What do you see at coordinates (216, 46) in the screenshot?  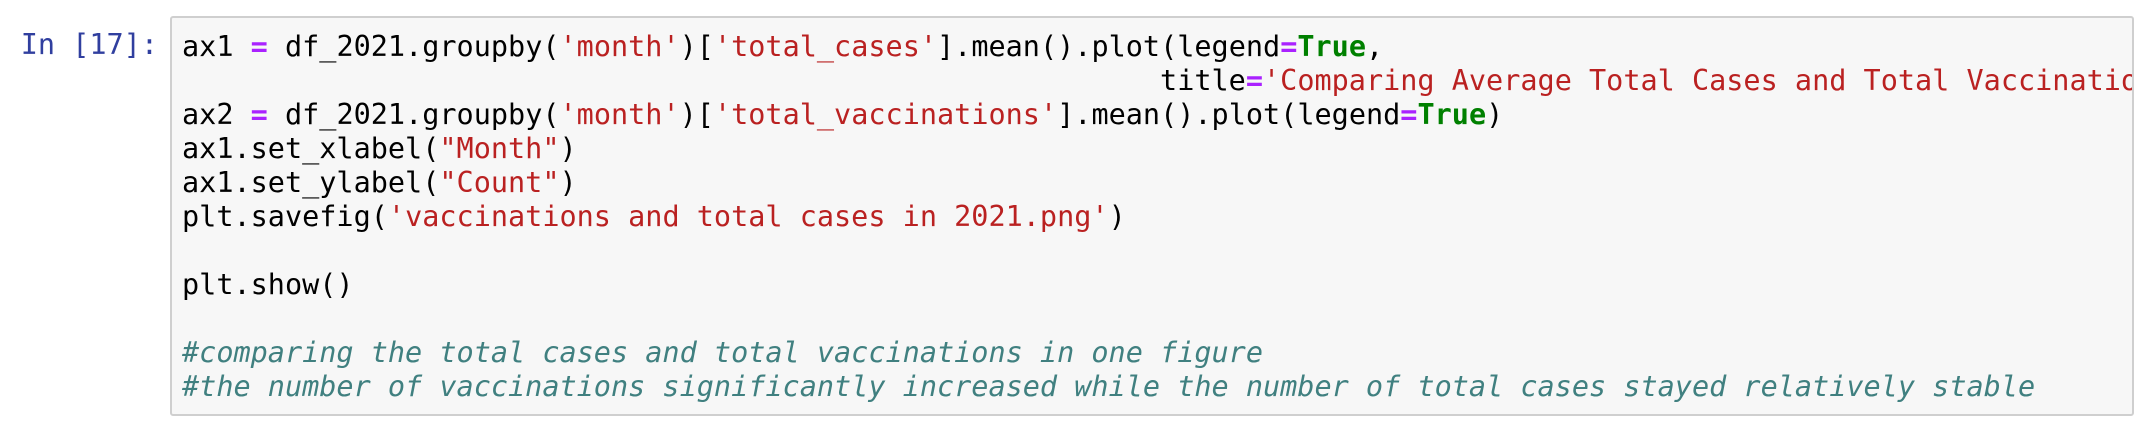 I see `code-token: ax1` at bounding box center [216, 46].